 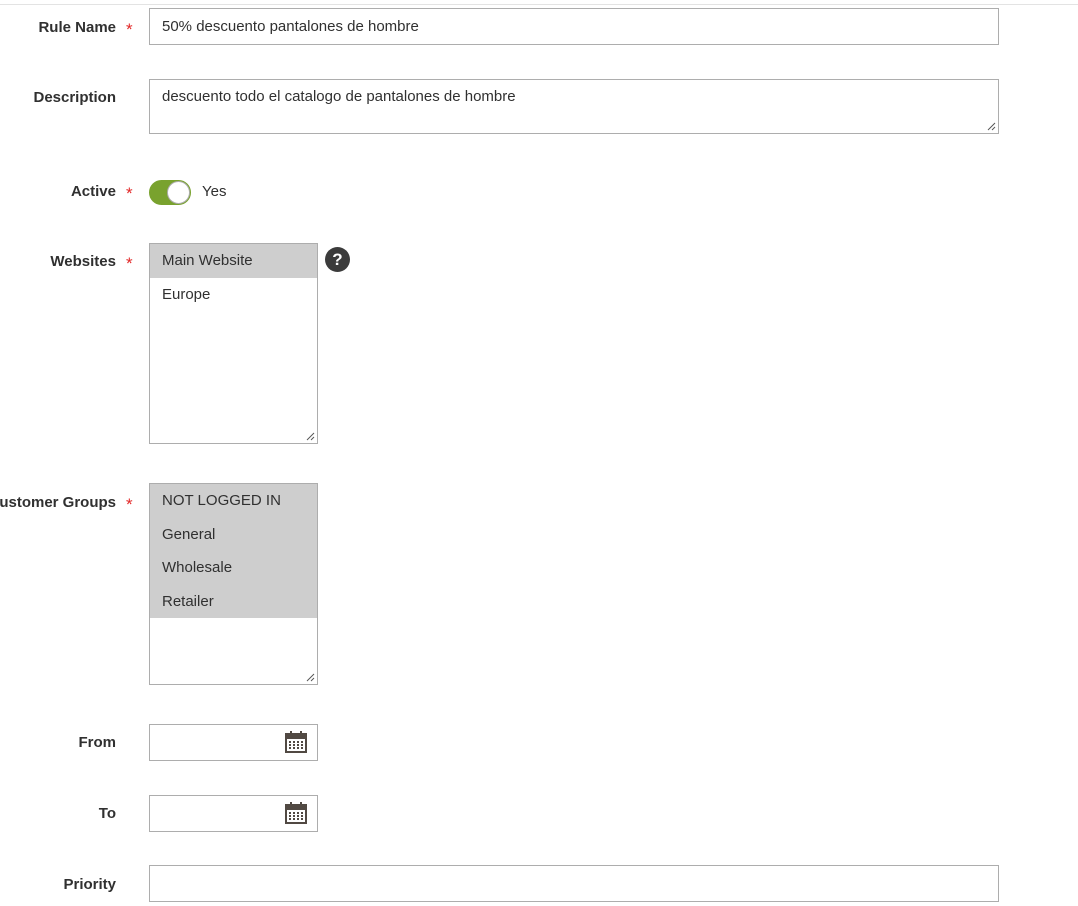 I want to click on customer-group-option: Retailer, so click(x=233, y=601).